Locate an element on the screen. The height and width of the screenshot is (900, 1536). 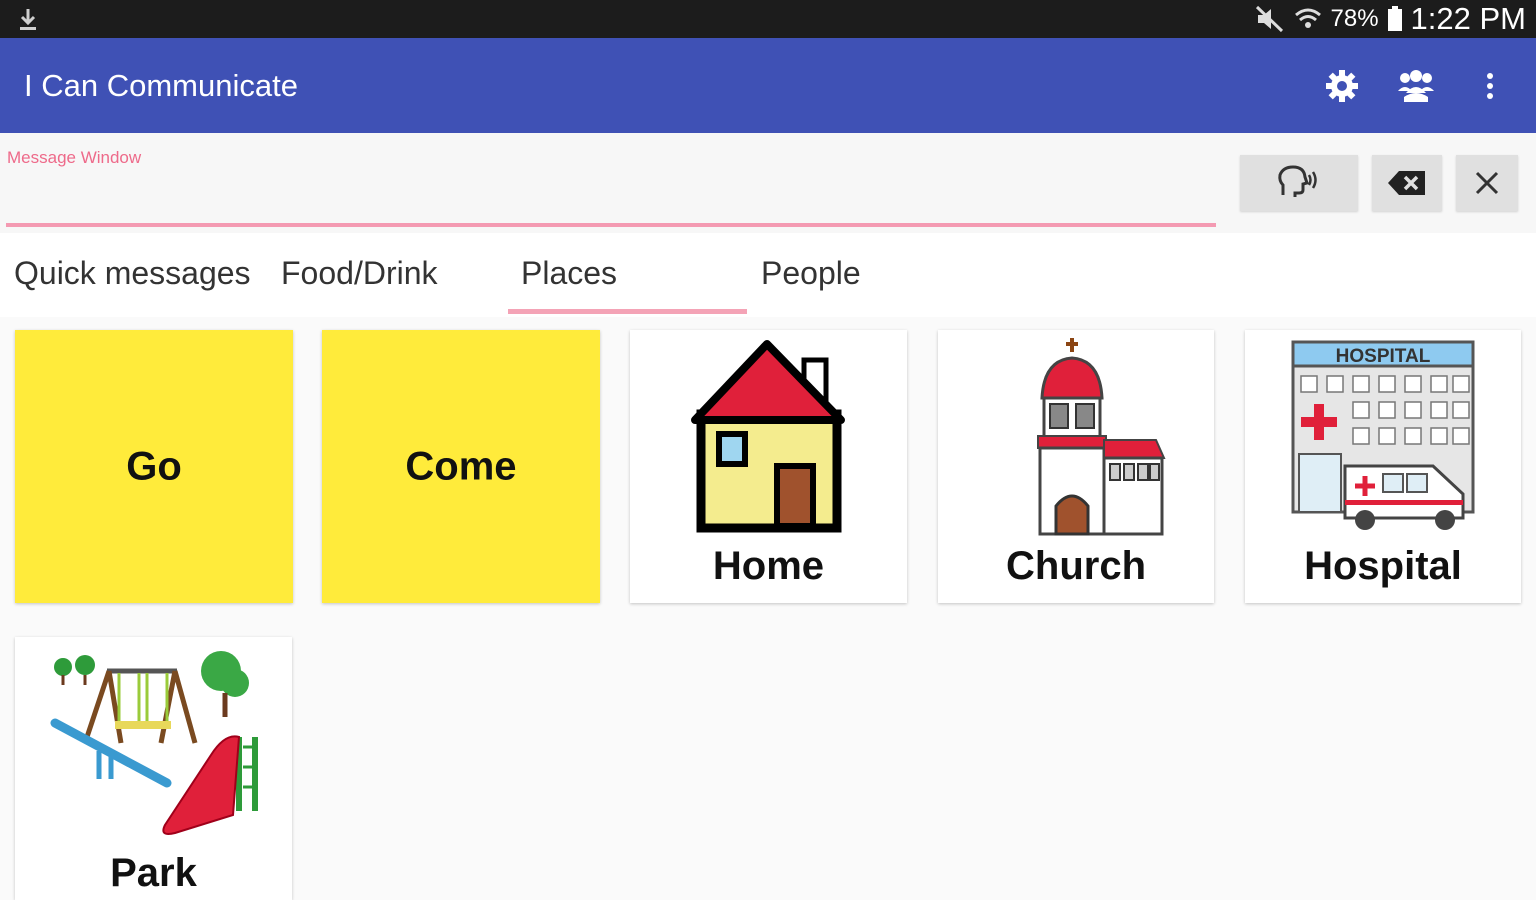
backspace-button is located at coordinates (1407, 183).